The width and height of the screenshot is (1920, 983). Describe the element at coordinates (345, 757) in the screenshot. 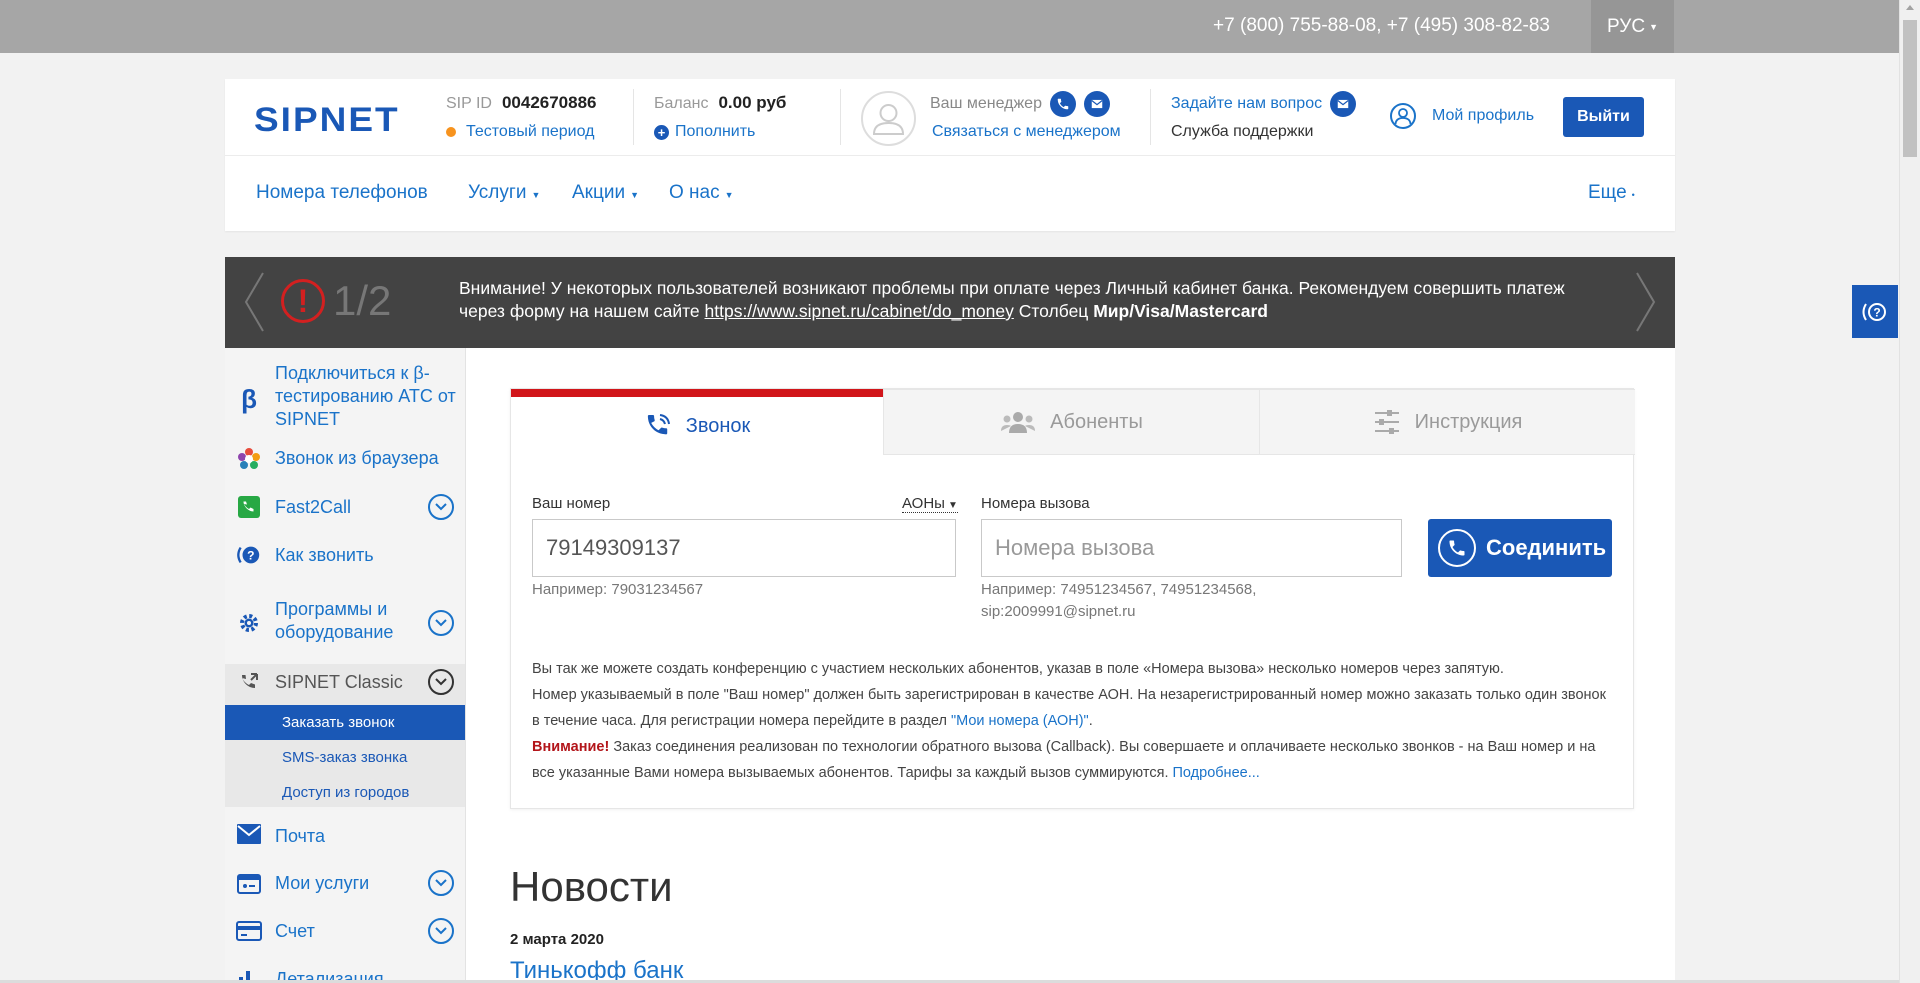

I see `sidebar-subitem-sms-order: SMS-заказ звонка` at that location.